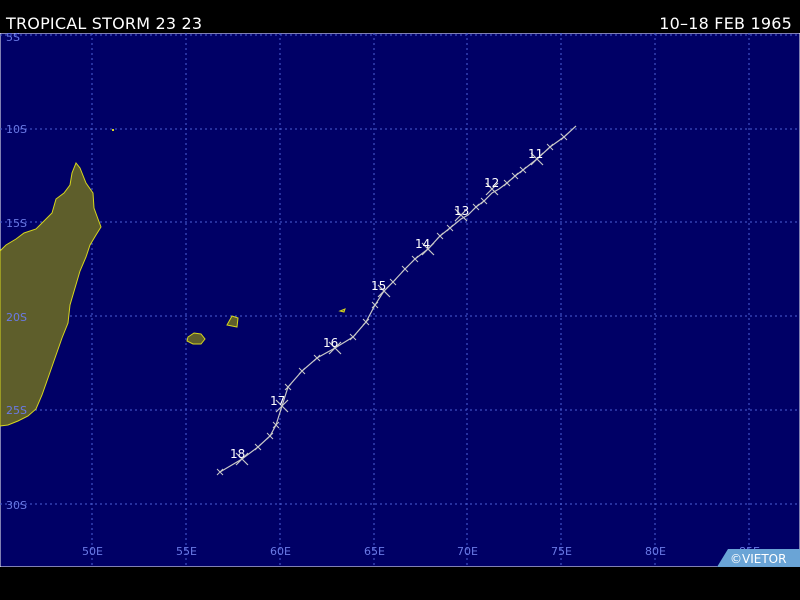  What do you see at coordinates (16, 129) in the screenshot?
I see `lat-label-10s: 10S` at bounding box center [16, 129].